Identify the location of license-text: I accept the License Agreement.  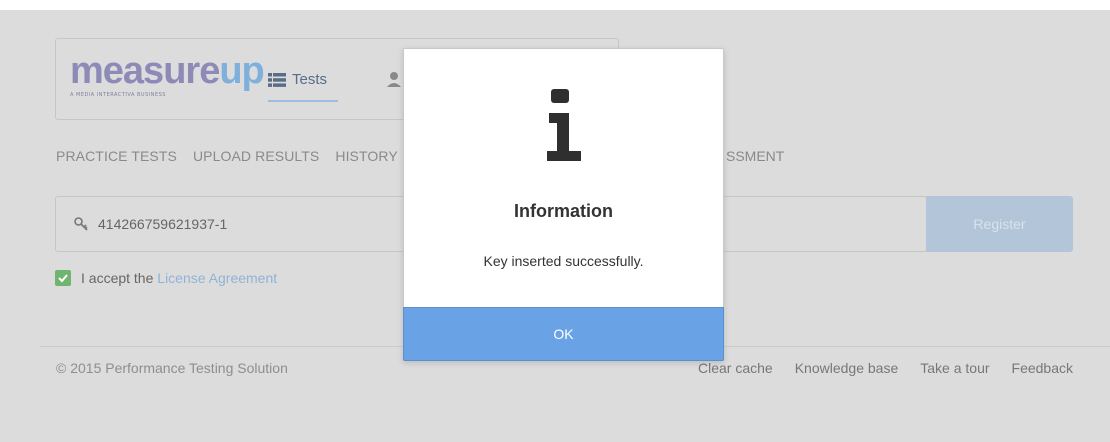
(179, 278).